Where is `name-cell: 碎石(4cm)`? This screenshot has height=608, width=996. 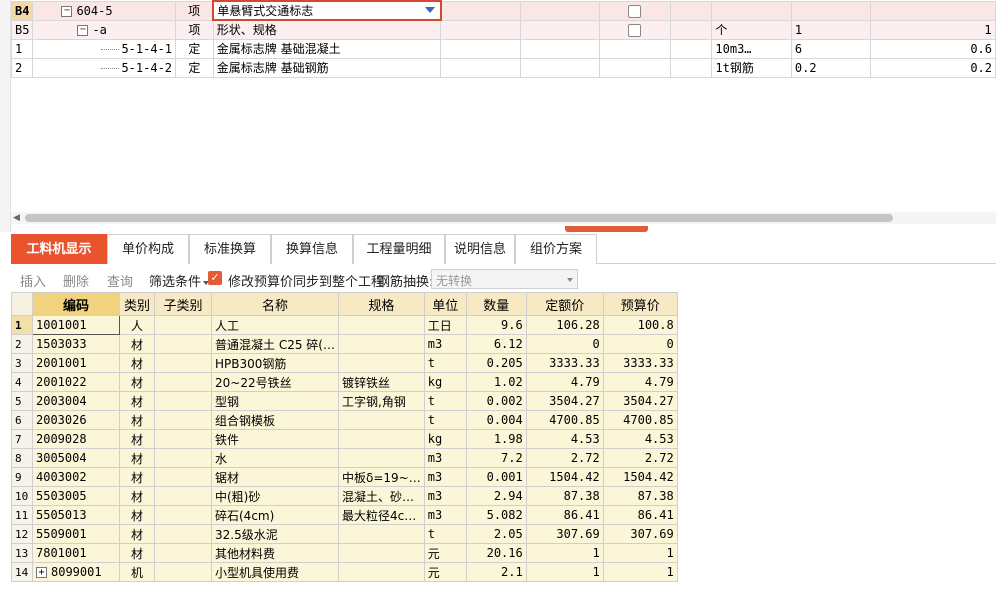 name-cell: 碎石(4cm) is located at coordinates (275, 515).